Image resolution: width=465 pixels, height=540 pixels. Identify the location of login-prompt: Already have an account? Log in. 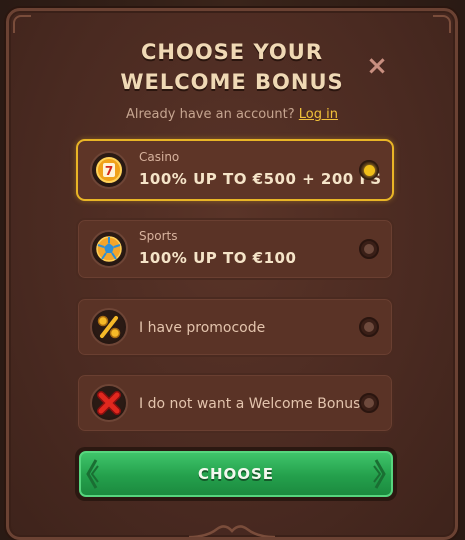
(232, 114).